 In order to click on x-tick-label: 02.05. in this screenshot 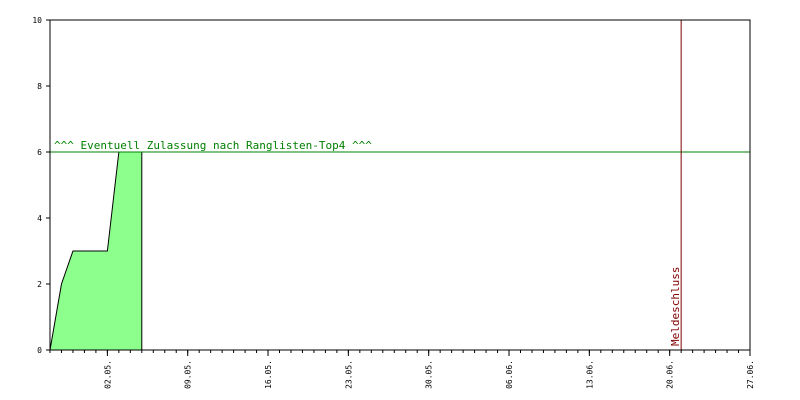, I will do `click(107, 374)`.